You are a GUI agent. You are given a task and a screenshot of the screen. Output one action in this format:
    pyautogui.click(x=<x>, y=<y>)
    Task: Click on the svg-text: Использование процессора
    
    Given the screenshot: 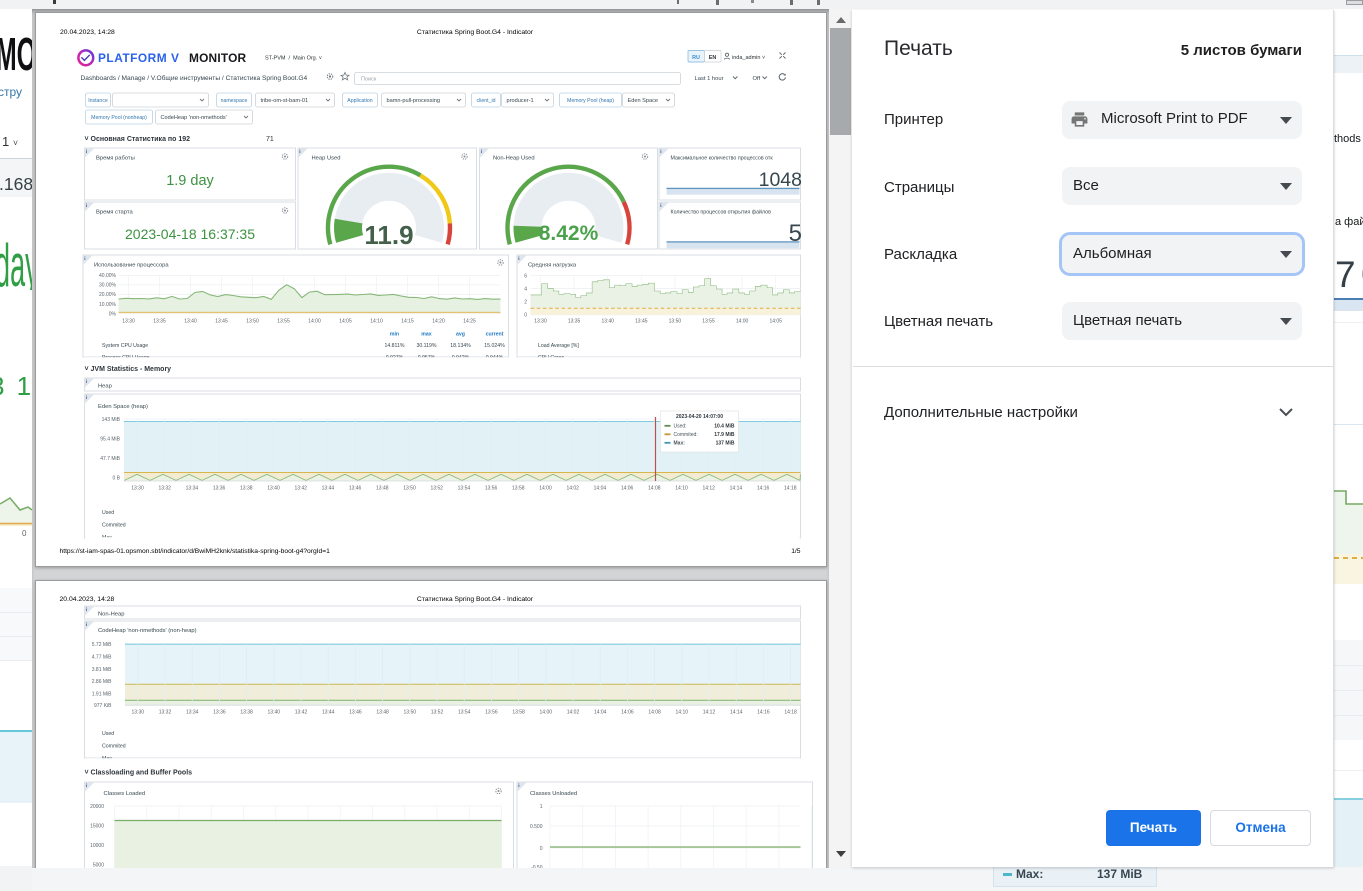 What is the action you would take?
    pyautogui.click(x=131, y=266)
    